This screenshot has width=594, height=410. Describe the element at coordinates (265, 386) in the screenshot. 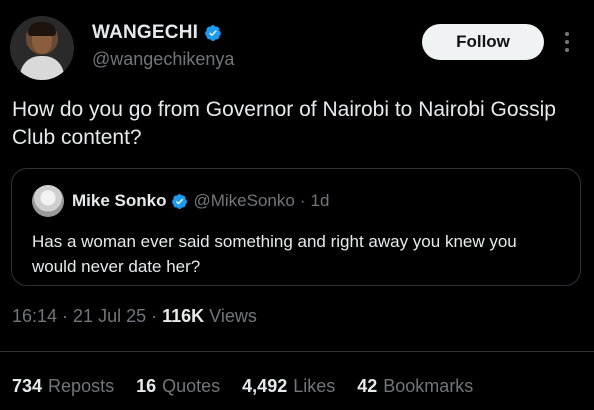

I see `likes-count: 4,492` at that location.